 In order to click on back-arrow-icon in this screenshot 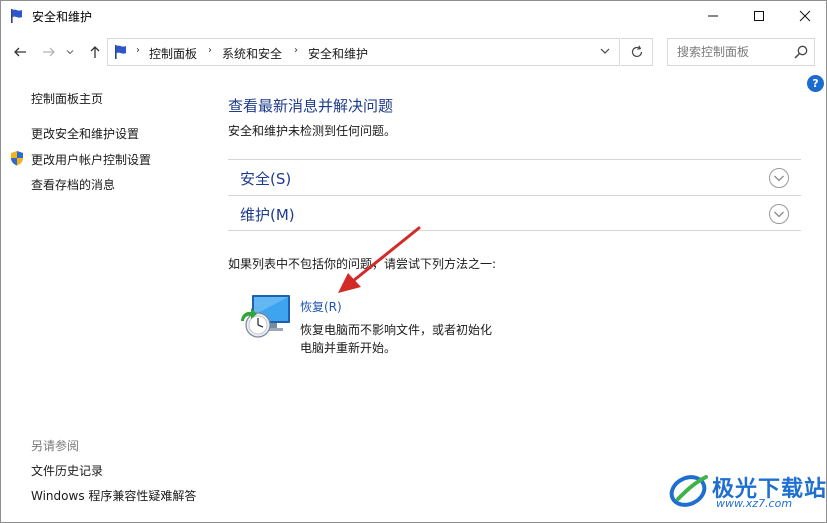, I will do `click(20, 52)`.